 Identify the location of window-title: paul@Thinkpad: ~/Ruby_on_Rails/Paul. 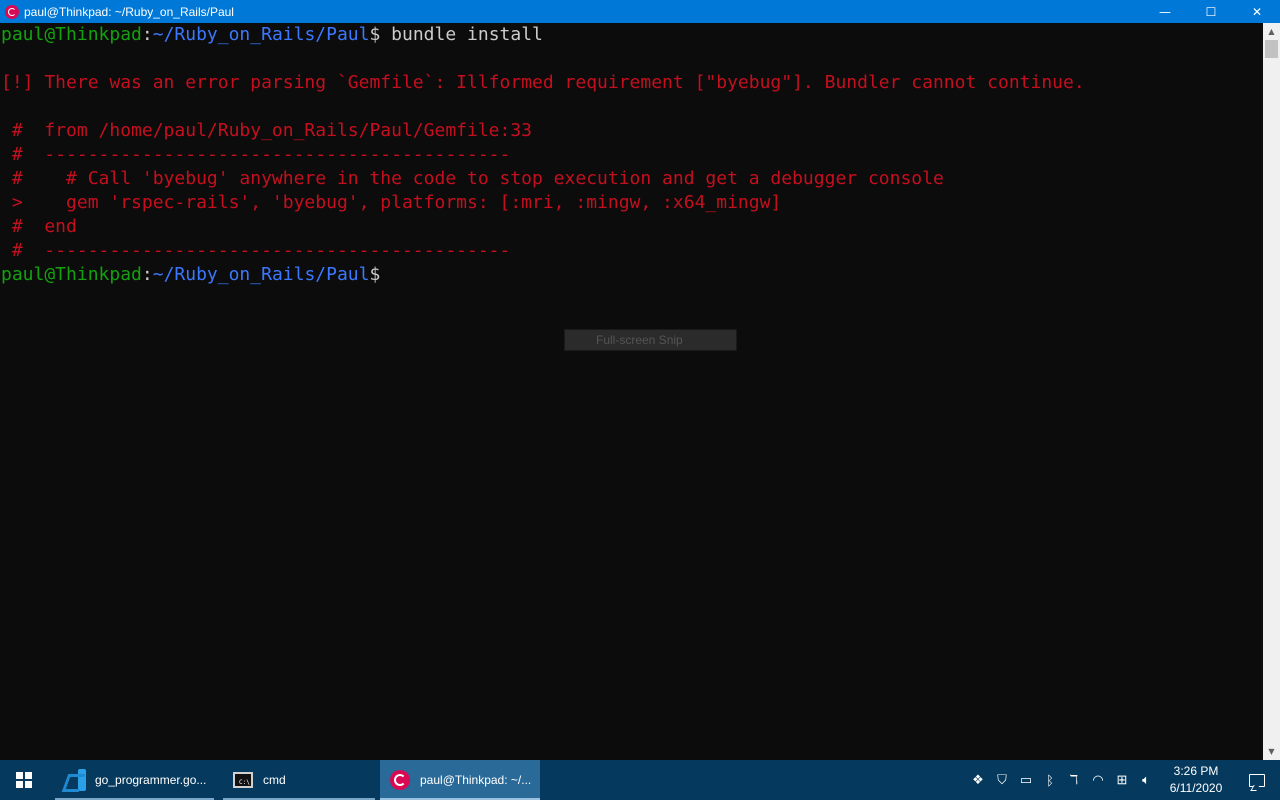
(129, 11).